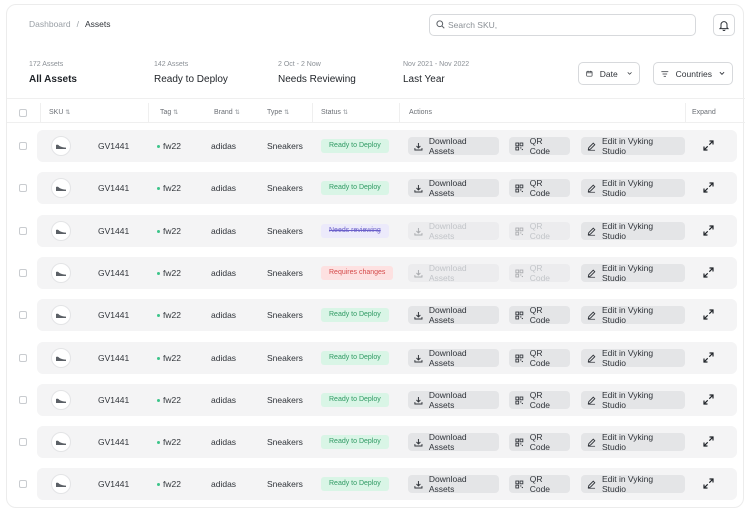 Image resolution: width=750 pixels, height=513 pixels. I want to click on breadcrumb-dashboard: Dashboard, so click(50, 24).